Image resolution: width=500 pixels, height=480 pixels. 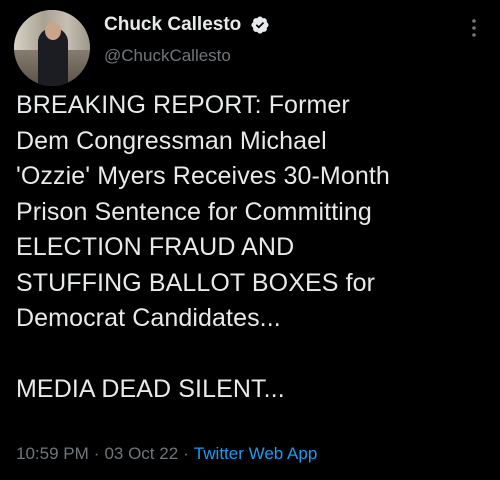 What do you see at coordinates (53, 31) in the screenshot?
I see `avatar-face` at bounding box center [53, 31].